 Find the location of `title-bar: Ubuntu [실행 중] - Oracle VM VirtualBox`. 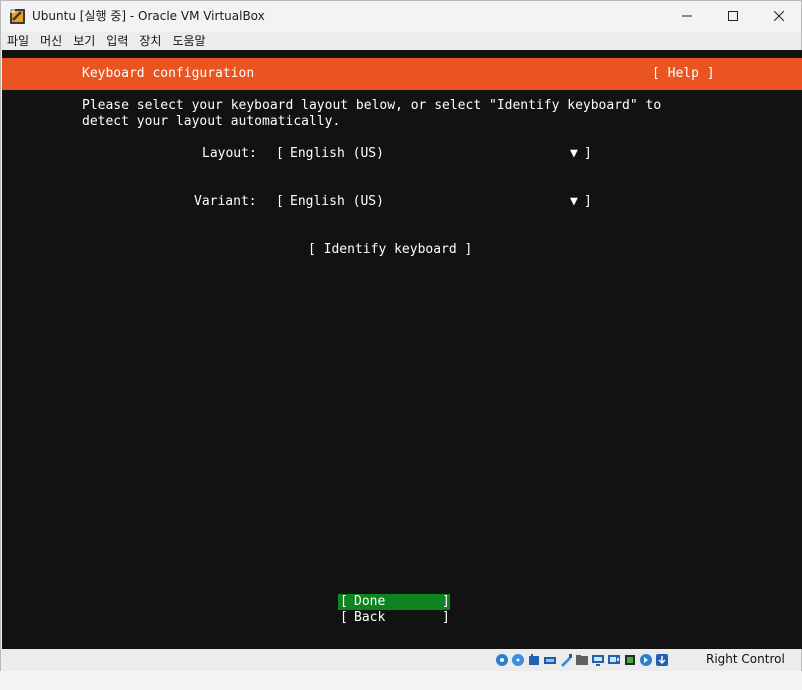

title-bar: Ubuntu [실행 중] - Oracle VM VirtualBox is located at coordinates (401, 16).